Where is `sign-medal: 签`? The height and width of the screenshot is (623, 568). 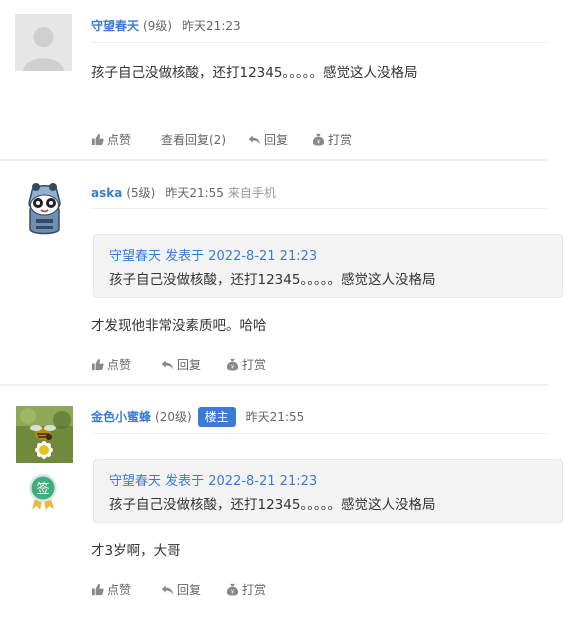
sign-medal: 签 is located at coordinates (43, 492).